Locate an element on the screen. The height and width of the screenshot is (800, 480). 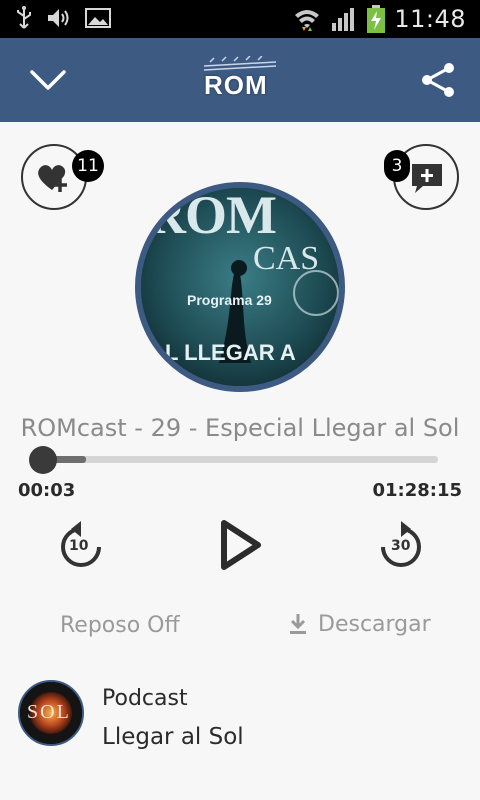
play-button is located at coordinates (241, 545).